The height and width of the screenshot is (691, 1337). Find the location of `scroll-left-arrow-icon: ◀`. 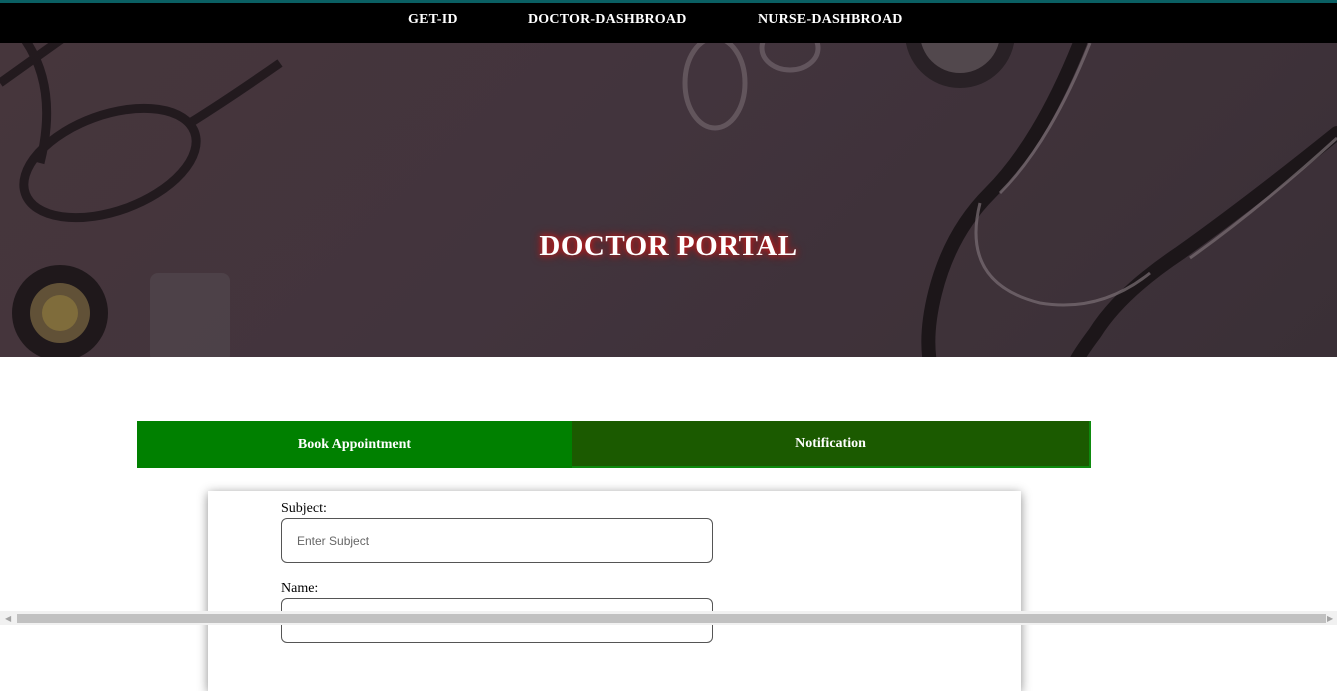

scroll-left-arrow-icon: ◀ is located at coordinates (8, 618).